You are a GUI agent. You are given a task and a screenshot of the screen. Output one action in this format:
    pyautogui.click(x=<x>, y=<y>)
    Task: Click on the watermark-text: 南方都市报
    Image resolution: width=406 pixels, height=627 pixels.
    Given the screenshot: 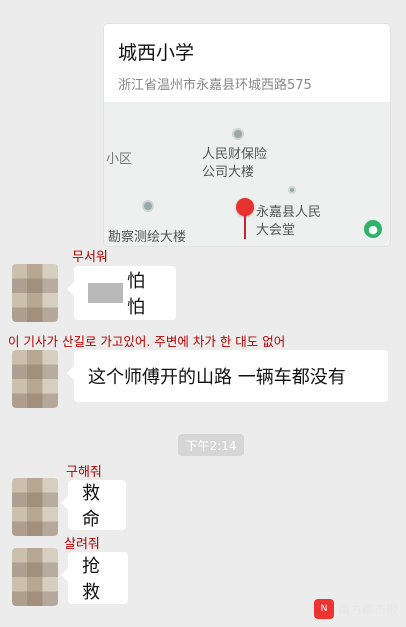 What is the action you would take?
    pyautogui.click(x=367, y=609)
    